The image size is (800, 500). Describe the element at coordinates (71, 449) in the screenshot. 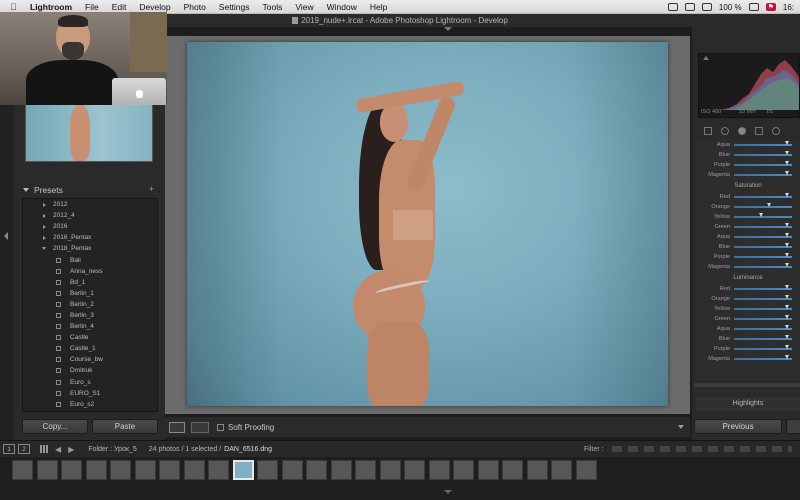

I see `forward-arrow-icon: ▶` at that location.